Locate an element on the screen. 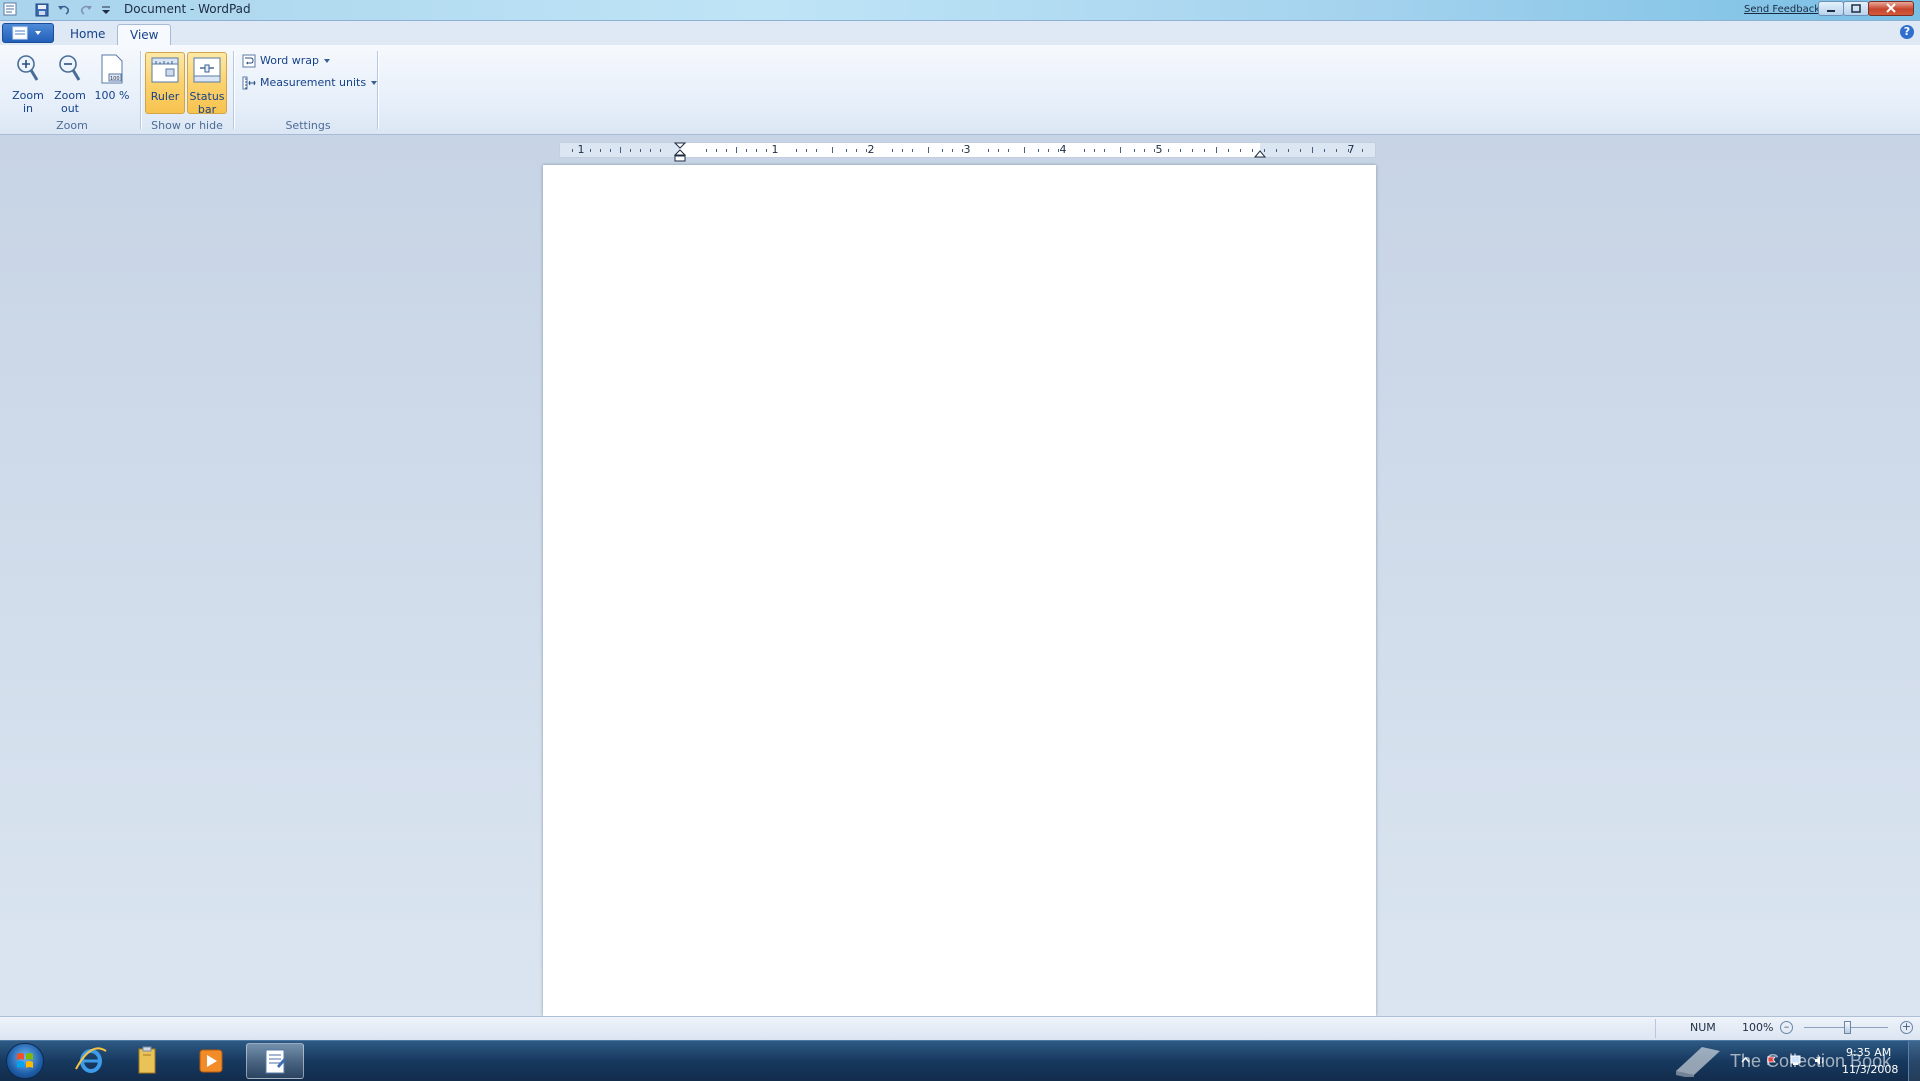 The image size is (1920, 1081). undo-icon is located at coordinates (64, 10).